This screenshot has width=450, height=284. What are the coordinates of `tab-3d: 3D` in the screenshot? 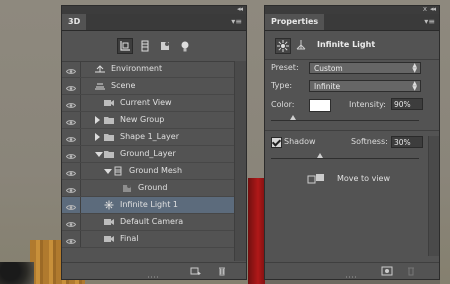 It's located at (74, 22).